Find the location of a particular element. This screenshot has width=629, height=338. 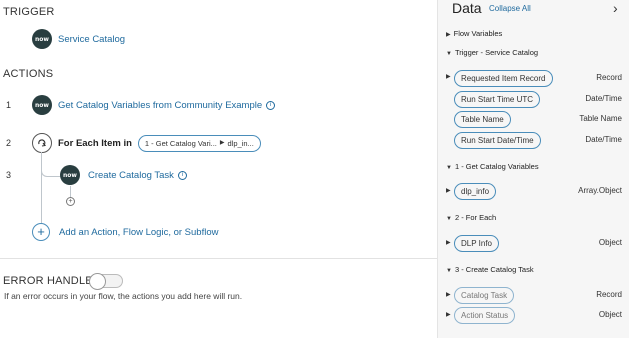

error-handler-heading: ERROR HANDLER is located at coordinates (52, 281).